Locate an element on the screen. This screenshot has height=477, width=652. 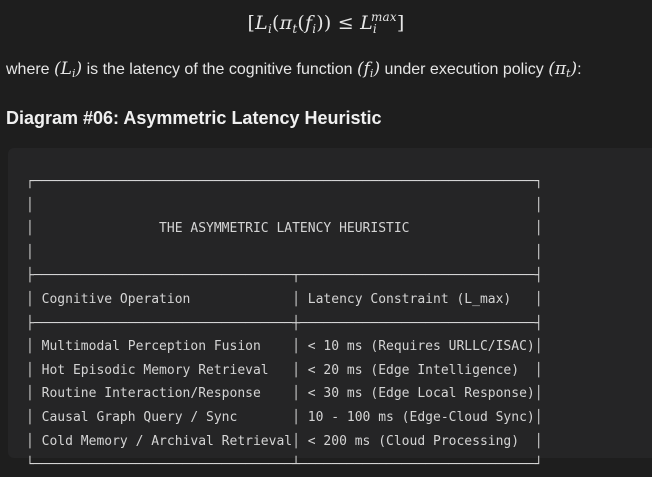
formula-bracket-close: ] is located at coordinates (400, 23).